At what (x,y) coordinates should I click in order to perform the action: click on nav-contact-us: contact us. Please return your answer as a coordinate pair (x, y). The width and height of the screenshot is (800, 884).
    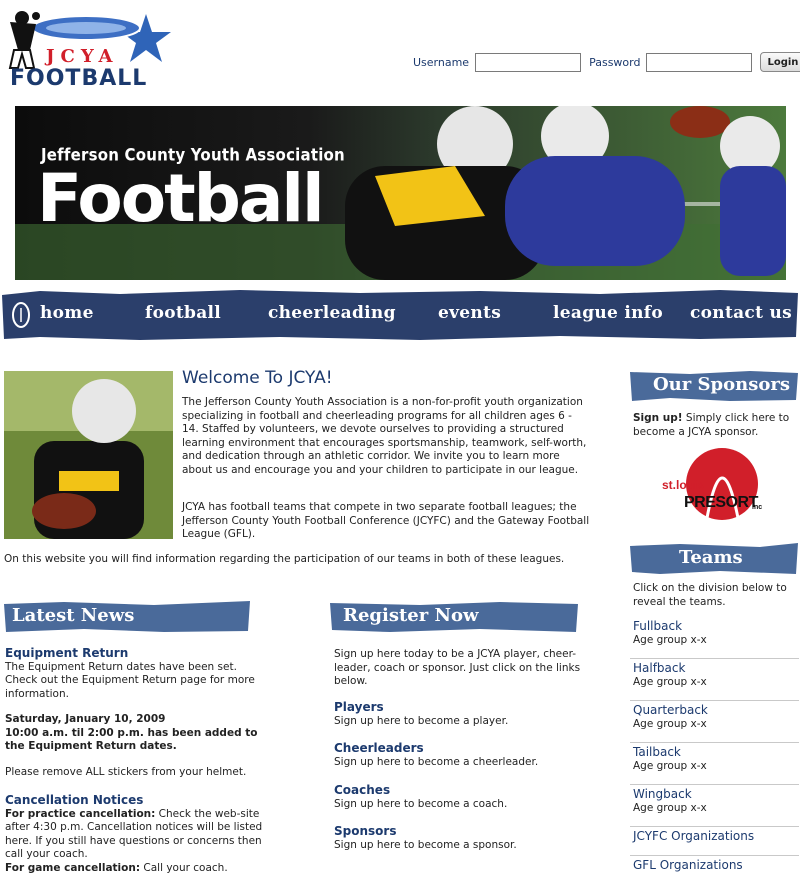
    Looking at the image, I should click on (741, 313).